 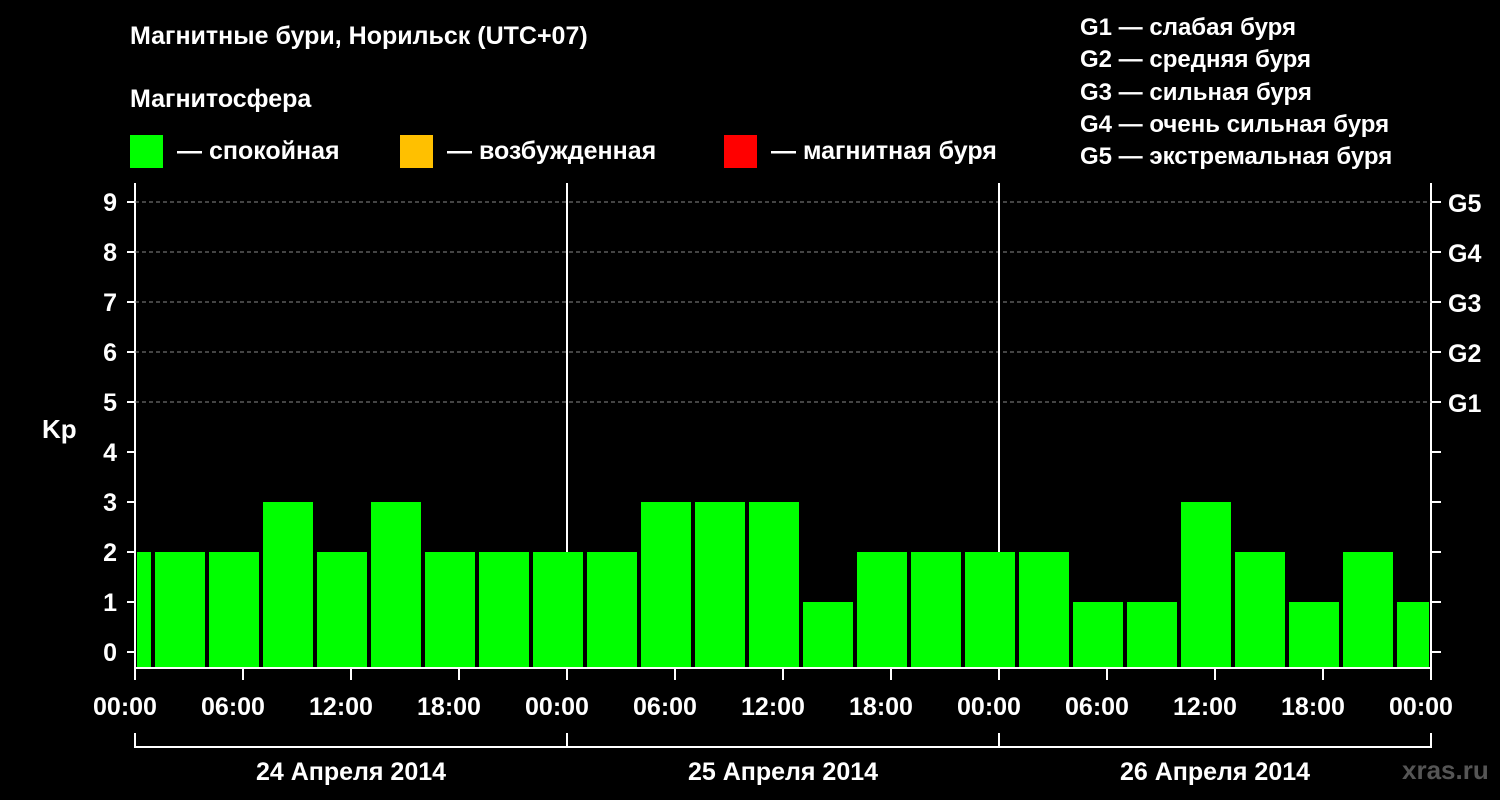 What do you see at coordinates (783, 772) in the screenshot?
I see `day-label: 25 Апреля 2014` at bounding box center [783, 772].